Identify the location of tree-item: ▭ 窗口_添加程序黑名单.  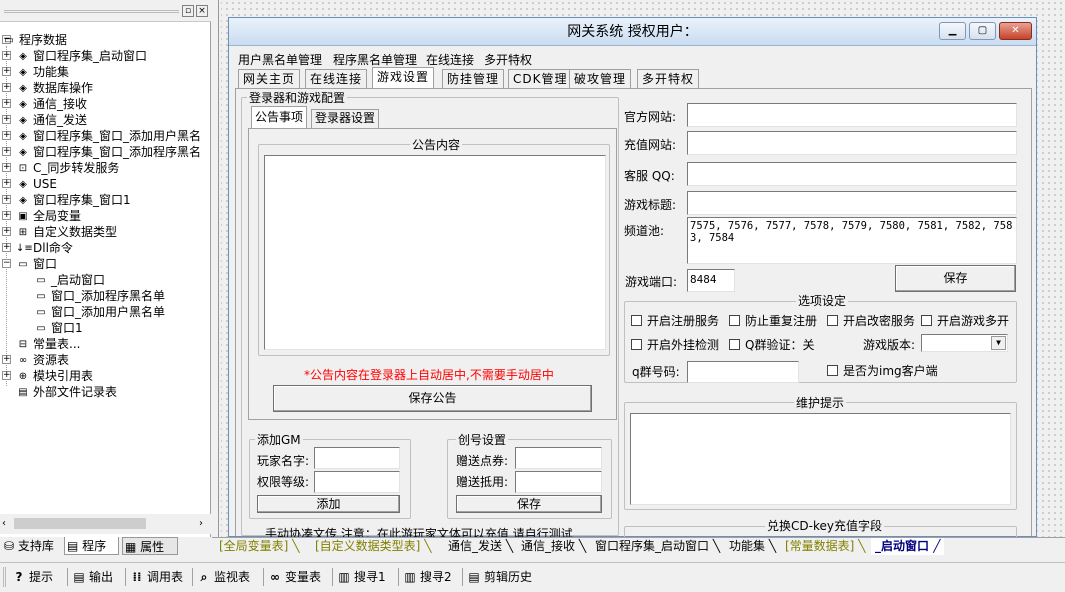
(99, 296).